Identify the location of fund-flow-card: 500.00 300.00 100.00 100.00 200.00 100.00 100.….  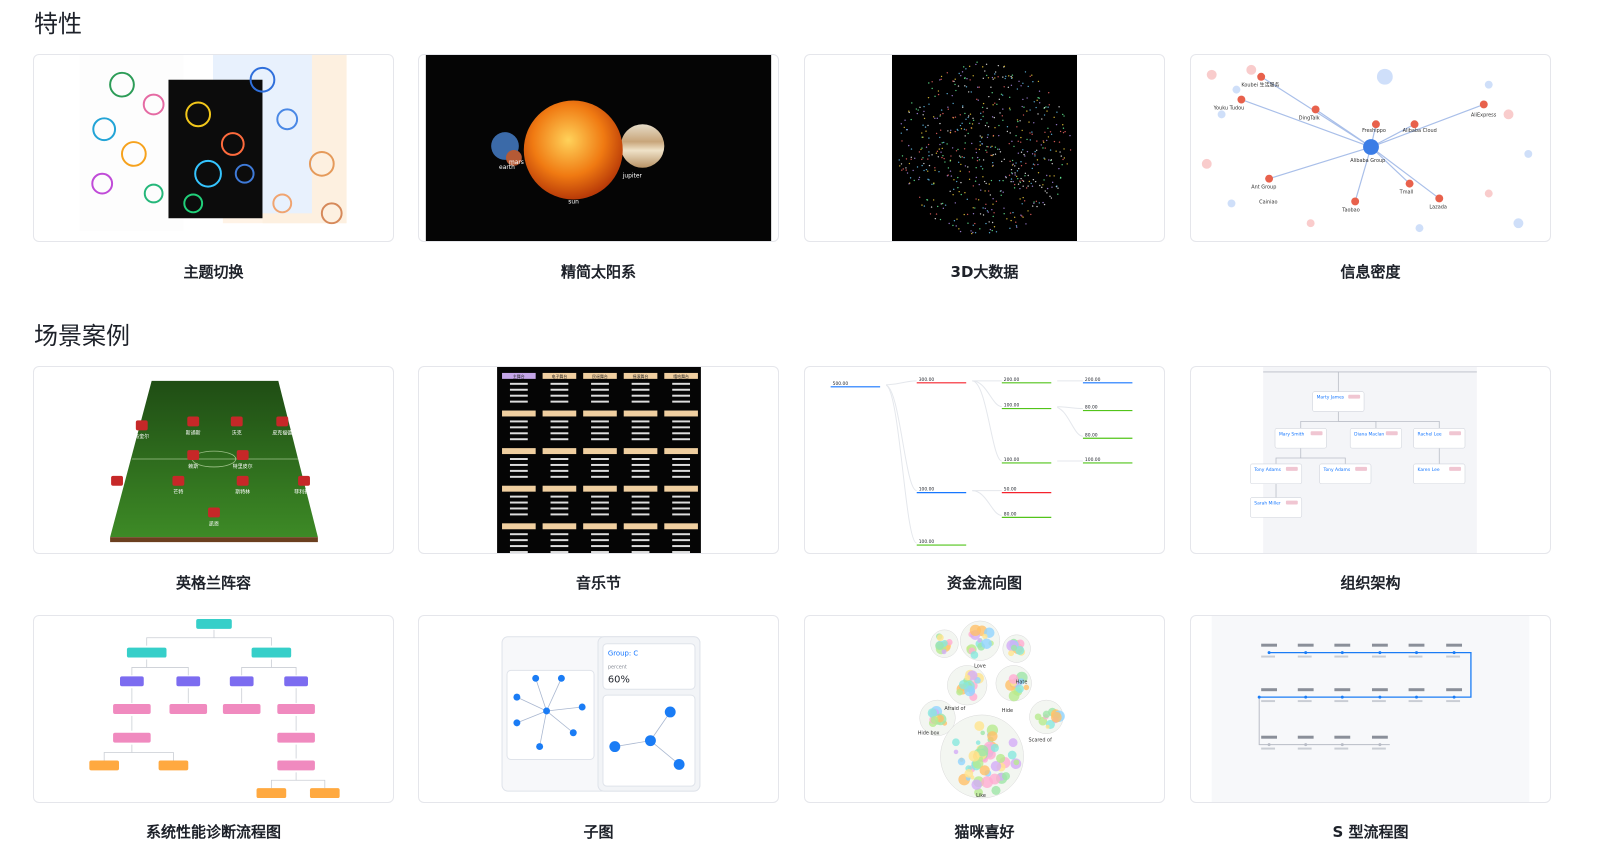
(984, 460).